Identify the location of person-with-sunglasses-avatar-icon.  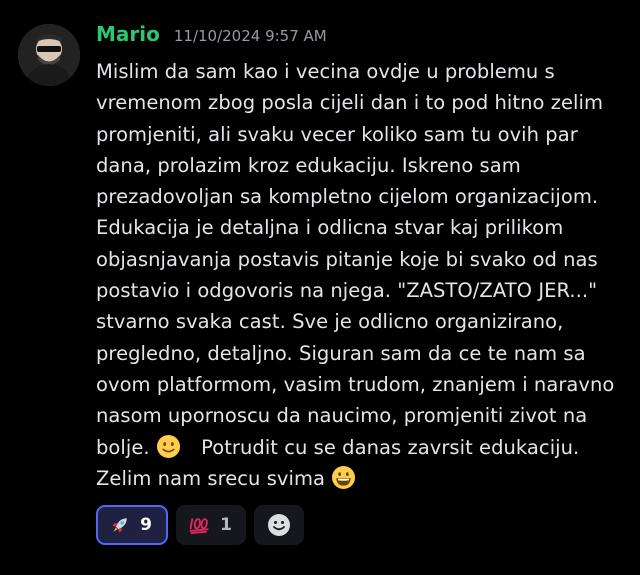
(49, 55).